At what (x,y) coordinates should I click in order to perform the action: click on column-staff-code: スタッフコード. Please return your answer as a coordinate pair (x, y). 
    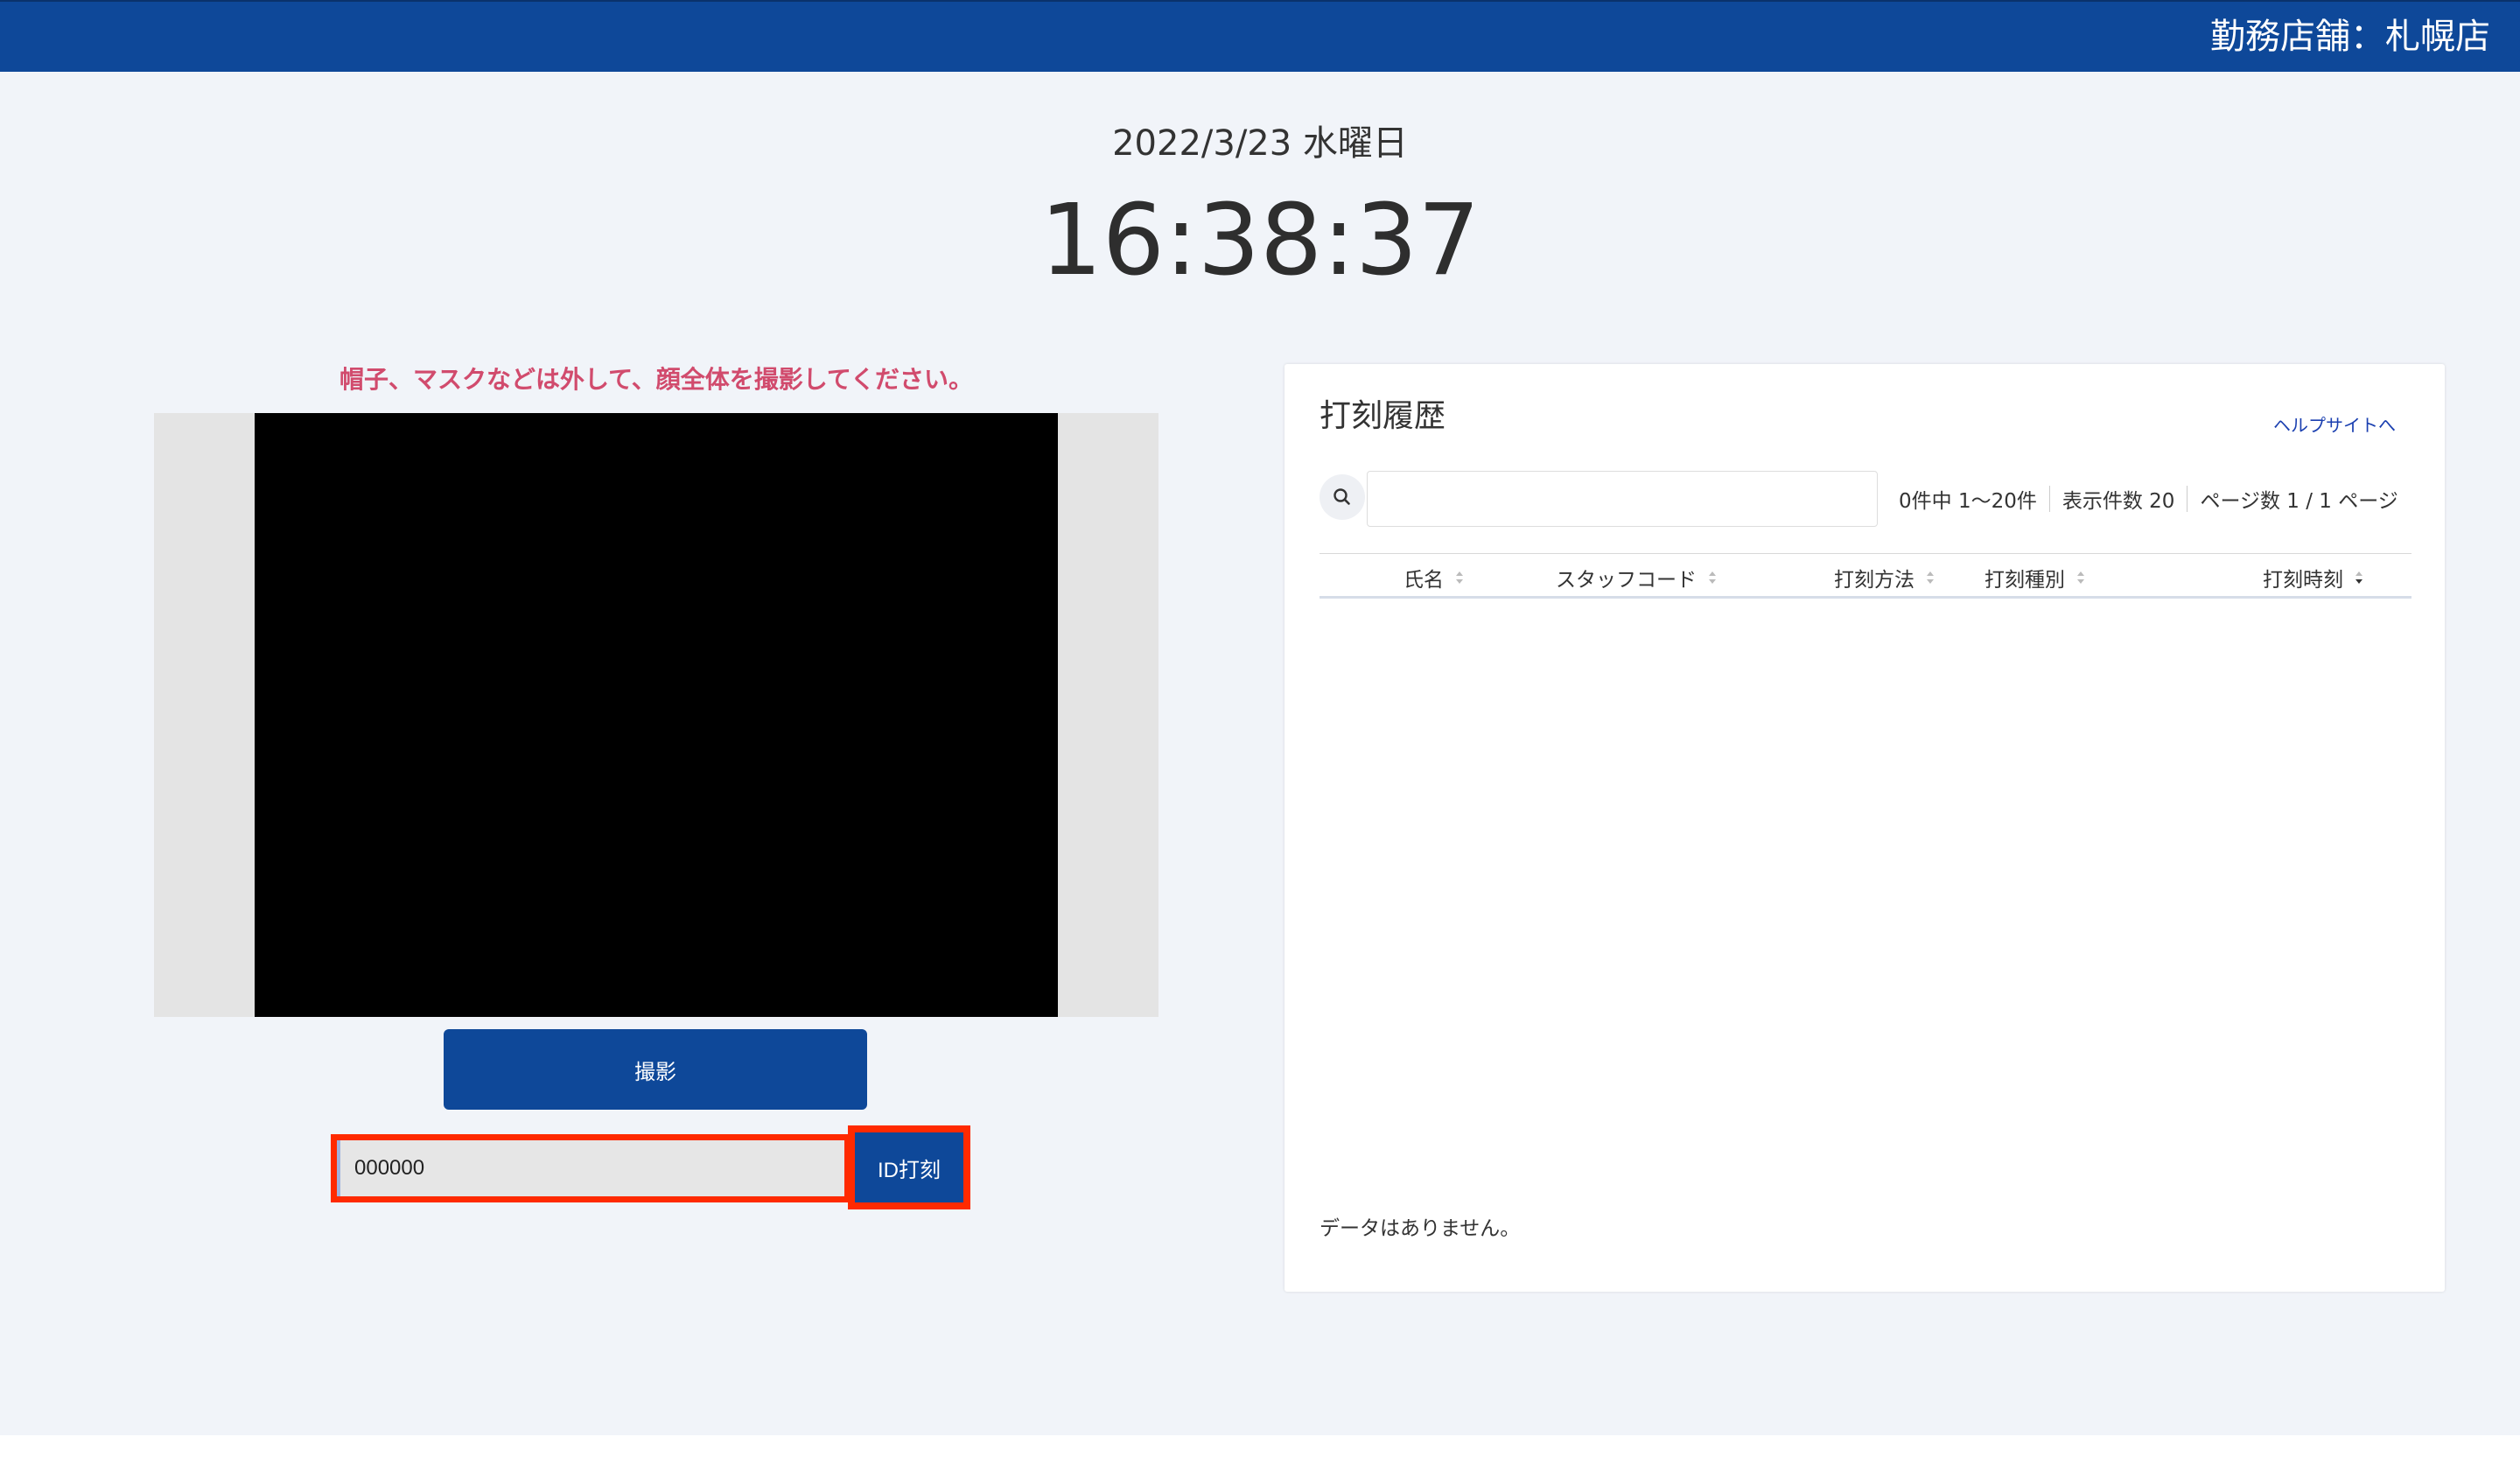
    Looking at the image, I should click on (1637, 577).